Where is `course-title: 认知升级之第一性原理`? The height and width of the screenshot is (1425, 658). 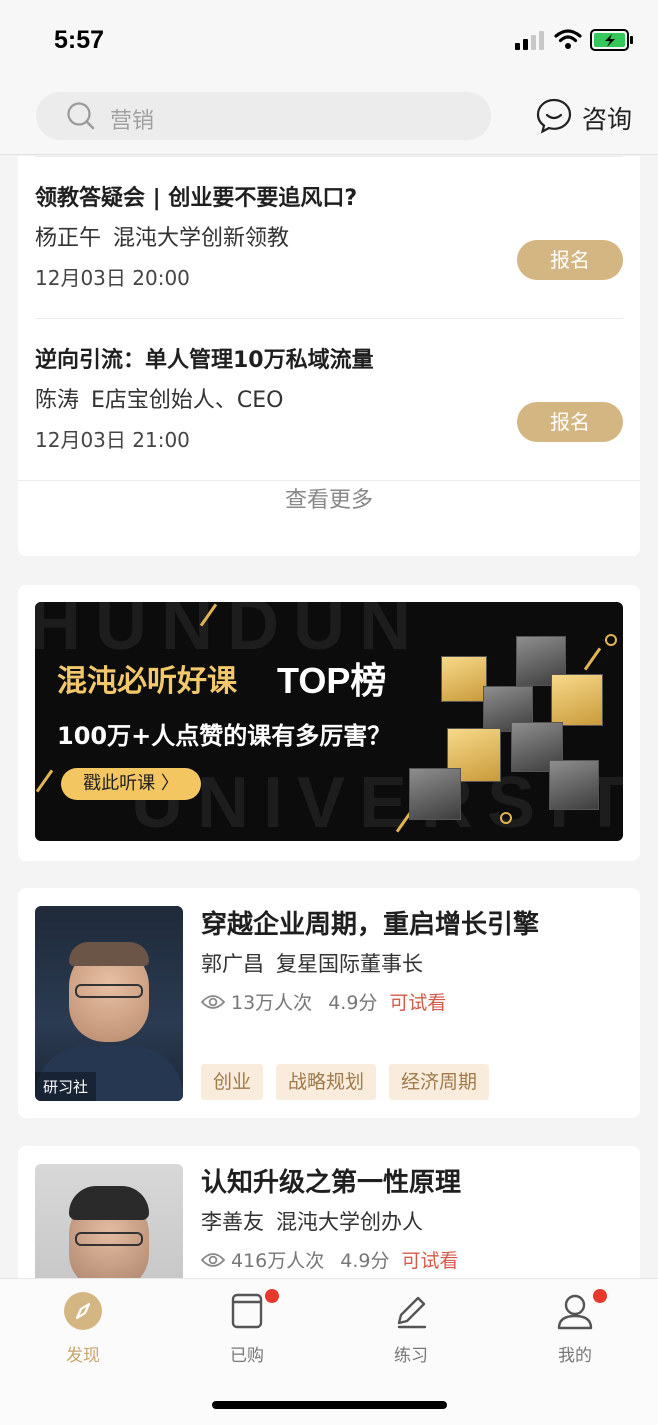
course-title: 认知升级之第一性原理 is located at coordinates (331, 1183).